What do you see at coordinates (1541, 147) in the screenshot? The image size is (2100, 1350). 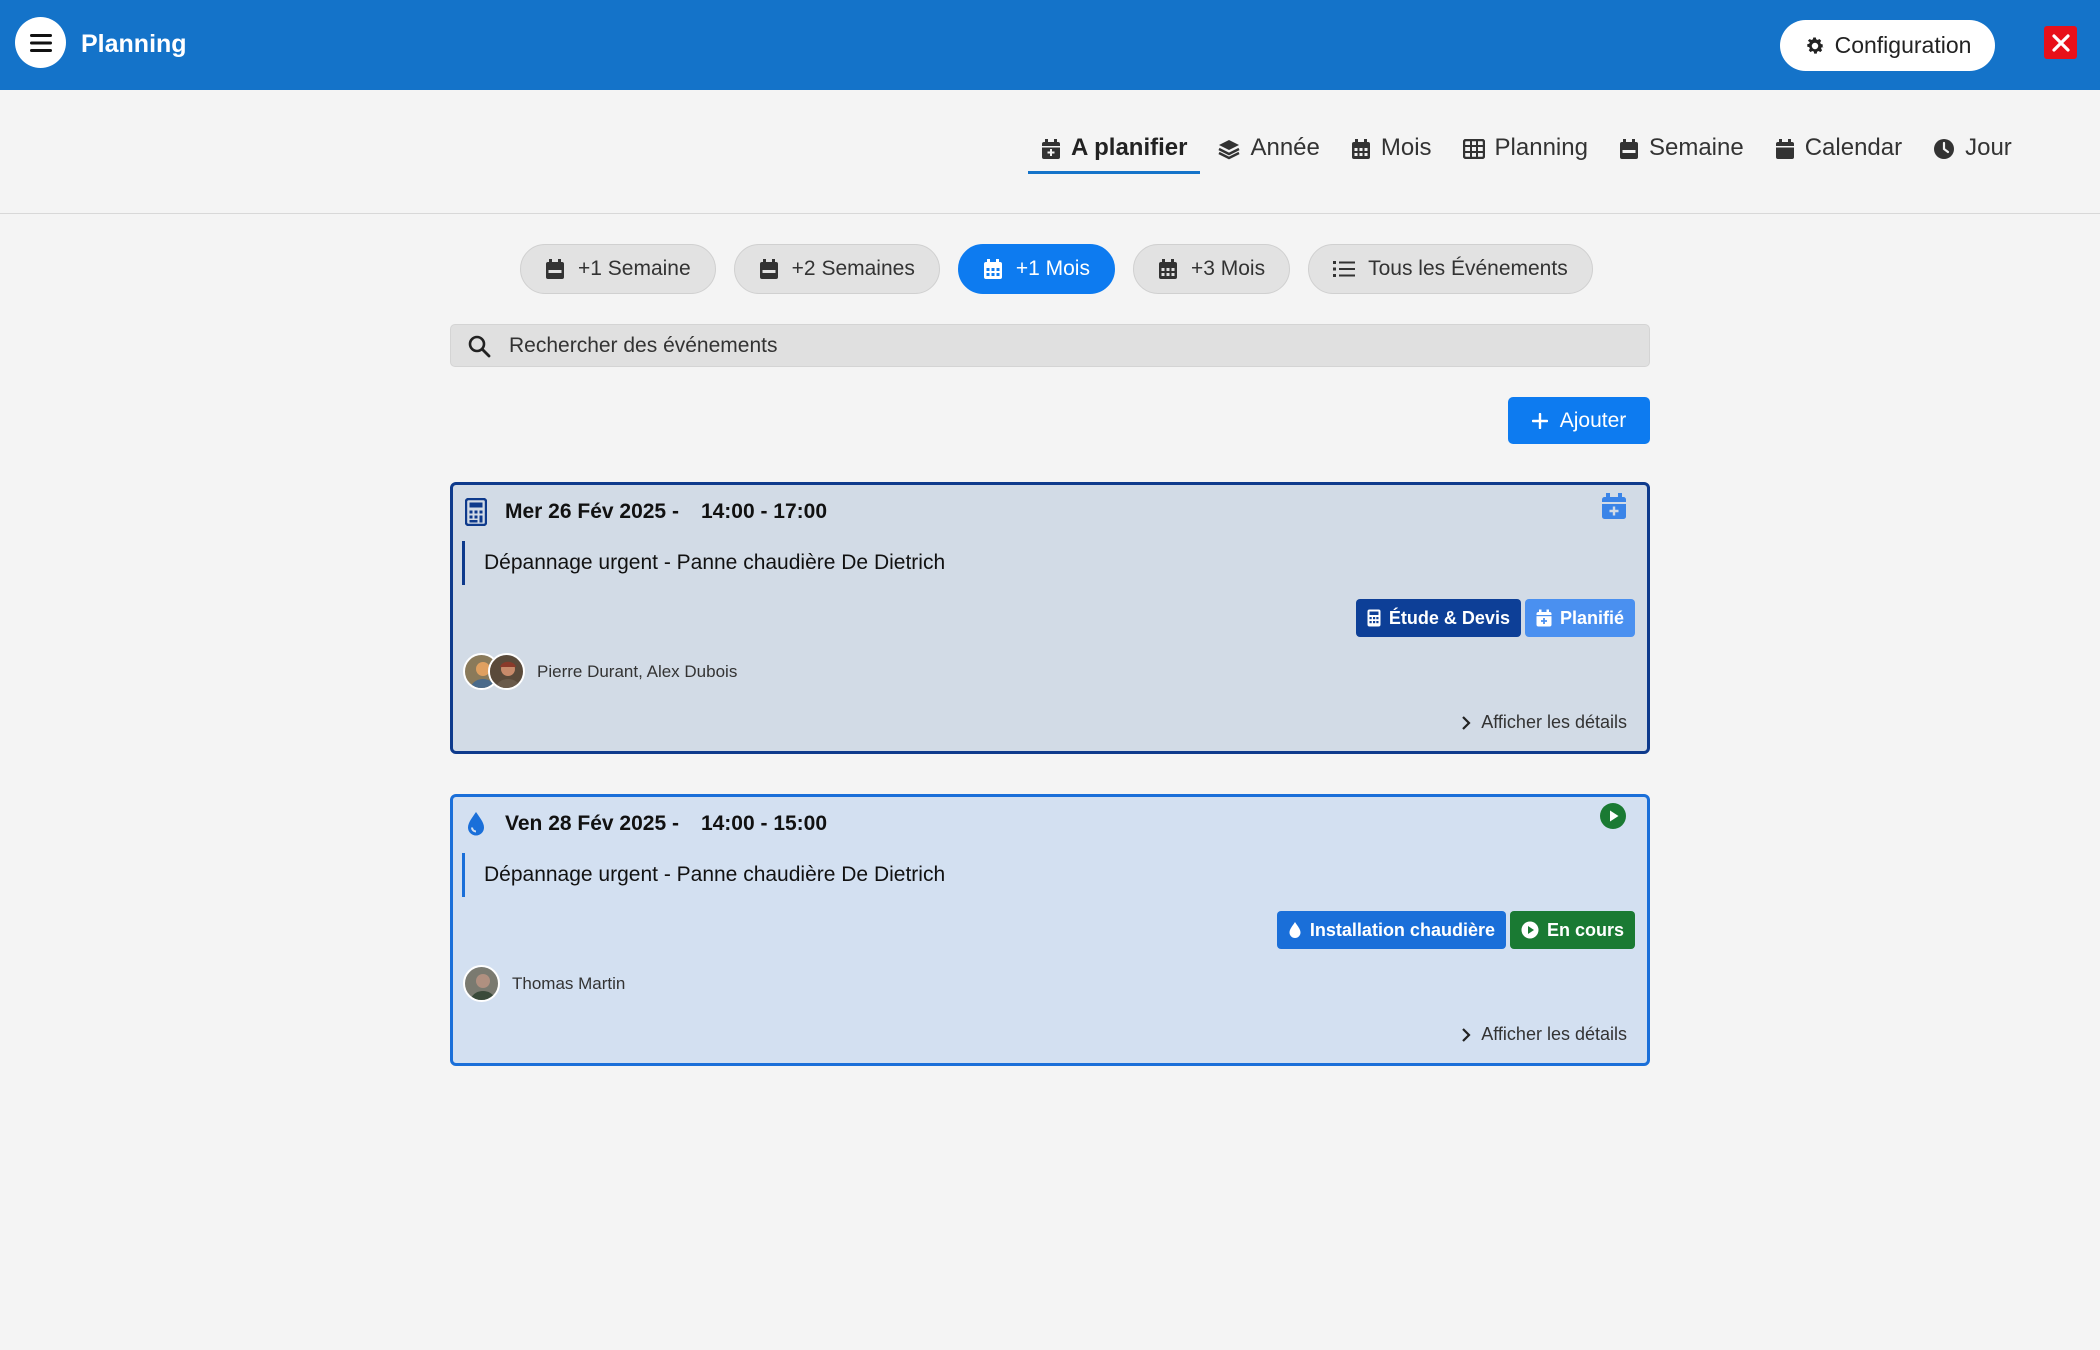 I see `tab-label: Planning` at bounding box center [1541, 147].